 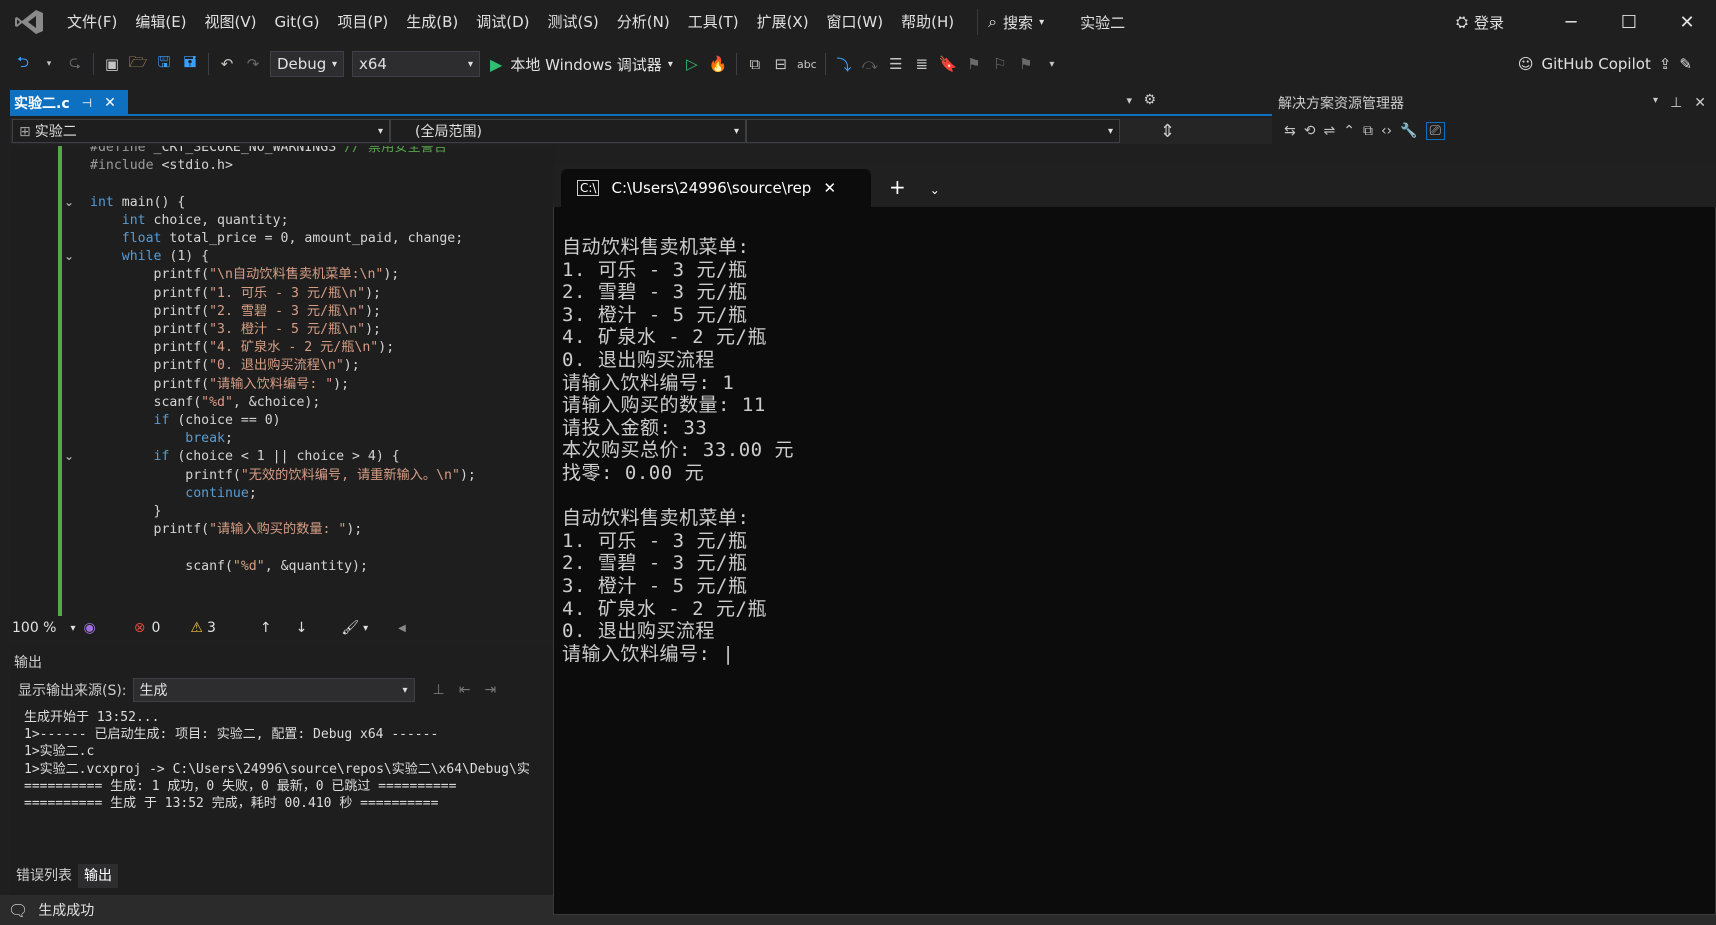 What do you see at coordinates (922, 64) in the screenshot?
I see `comment-icon: ≣` at bounding box center [922, 64].